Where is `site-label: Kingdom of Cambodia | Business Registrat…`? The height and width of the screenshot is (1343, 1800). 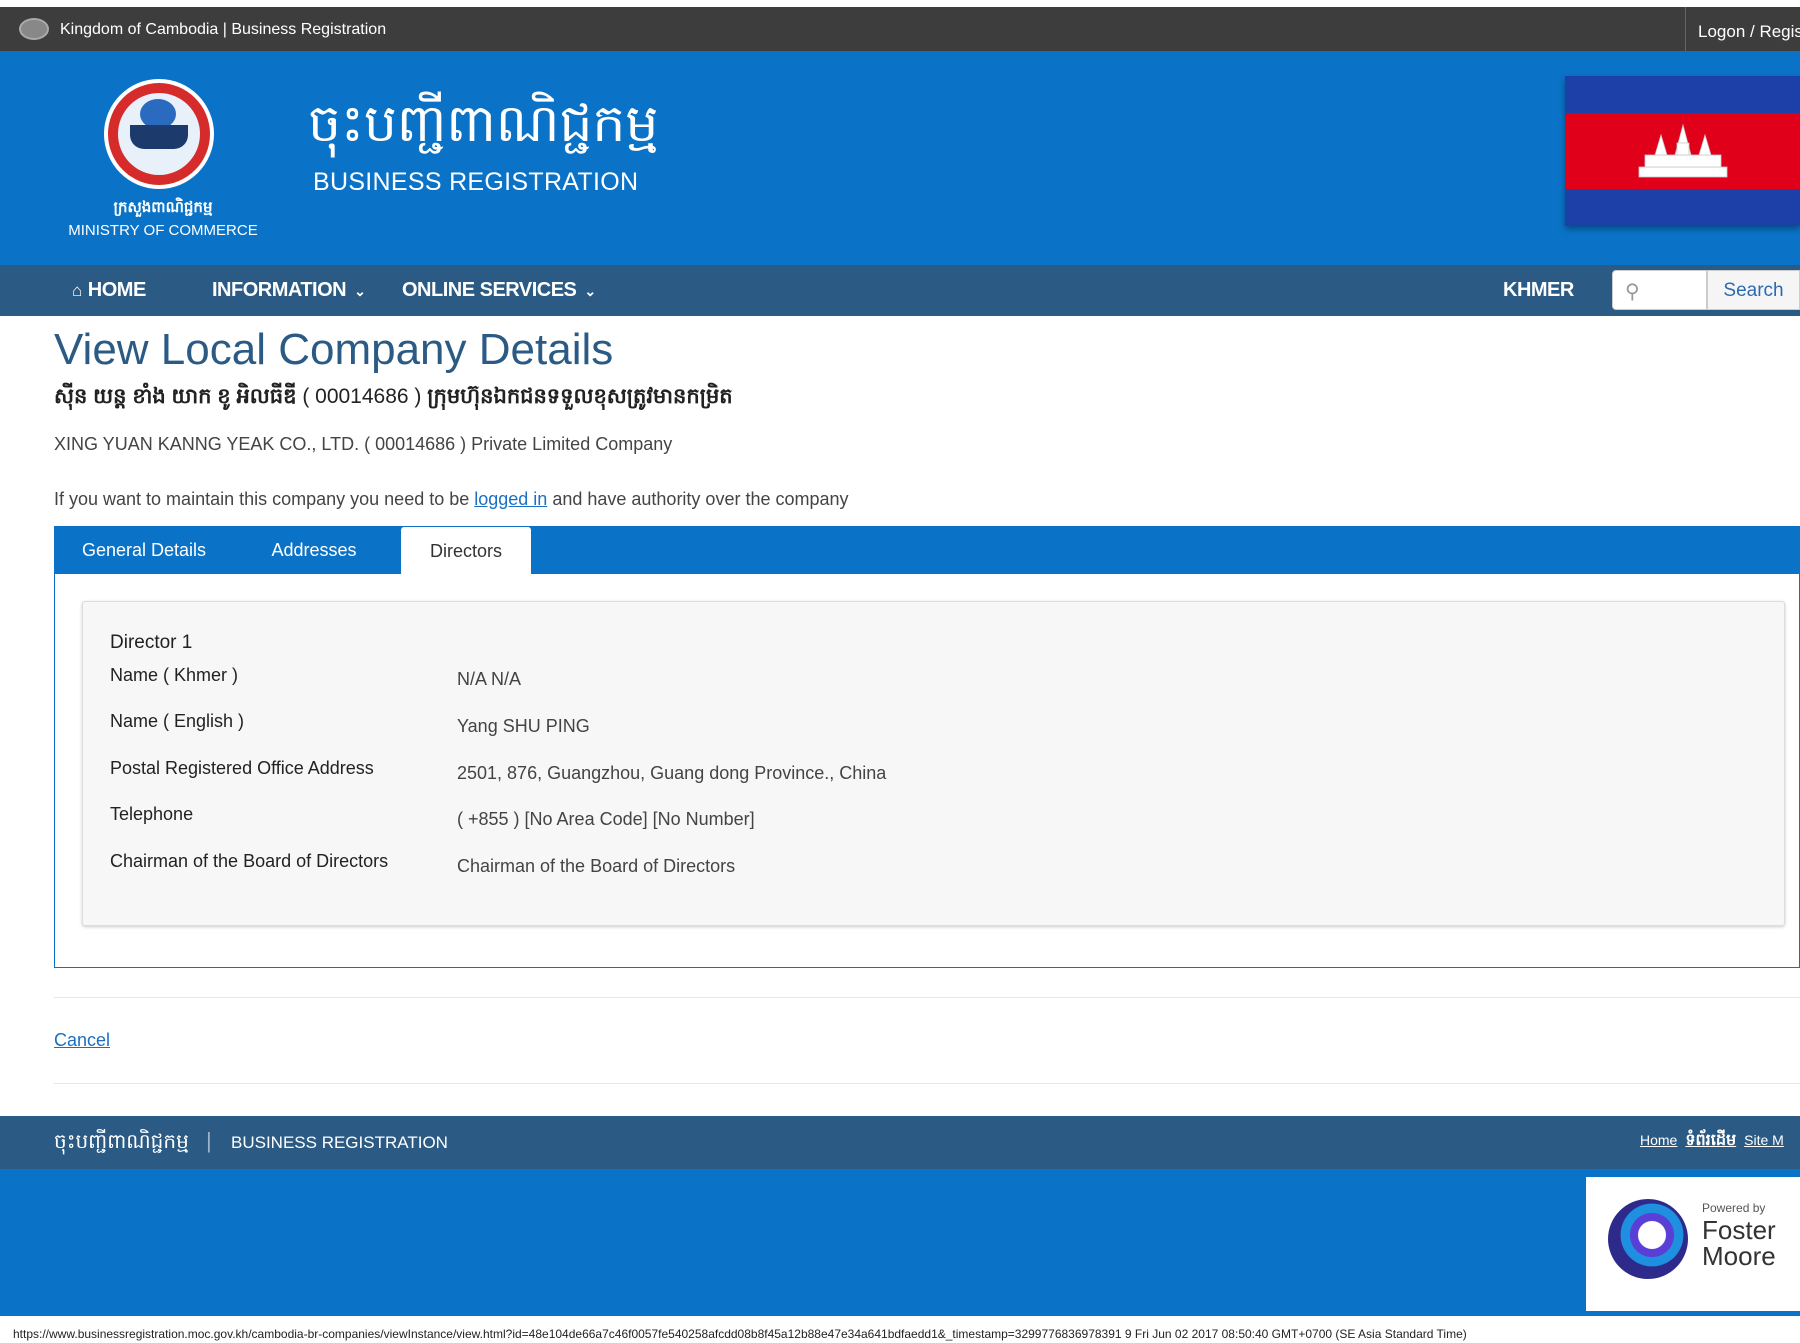 site-label: Kingdom of Cambodia | Business Registrat… is located at coordinates (223, 29).